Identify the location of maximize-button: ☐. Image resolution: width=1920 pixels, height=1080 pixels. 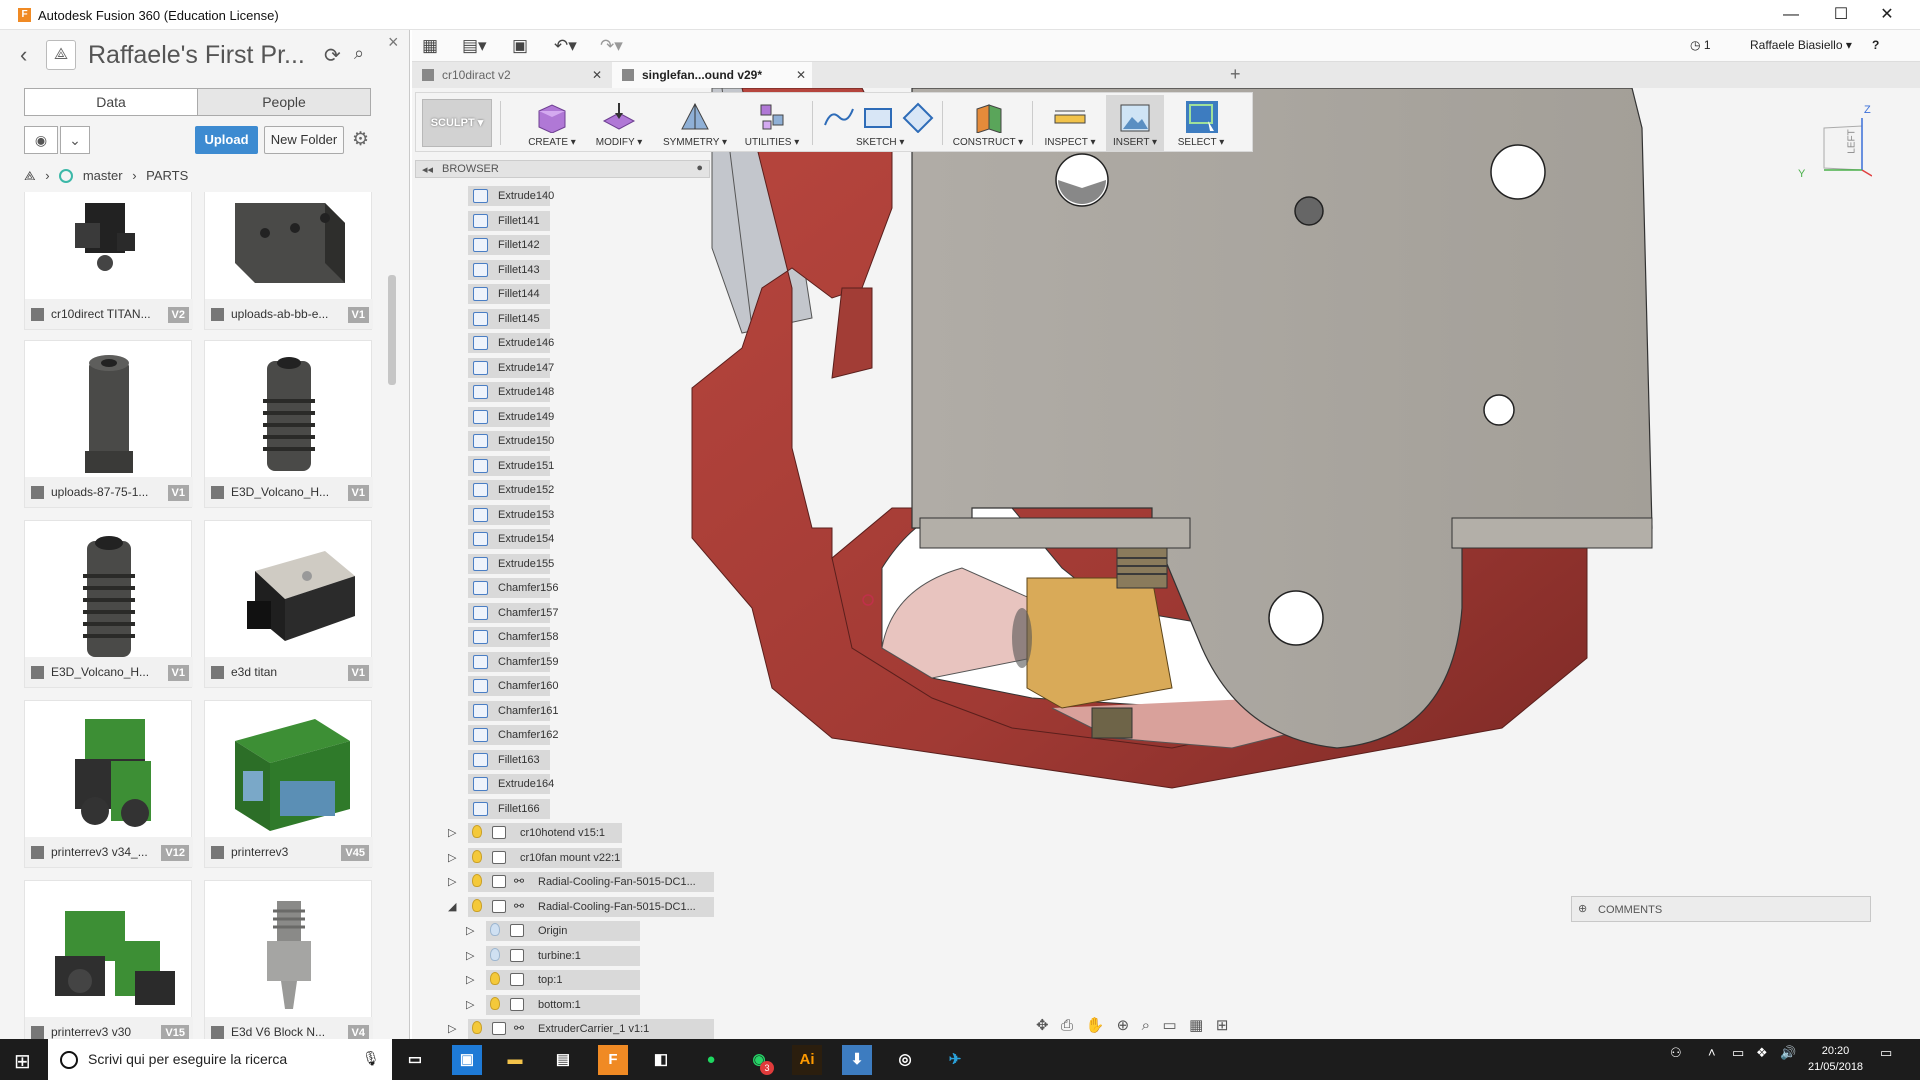
(1841, 15).